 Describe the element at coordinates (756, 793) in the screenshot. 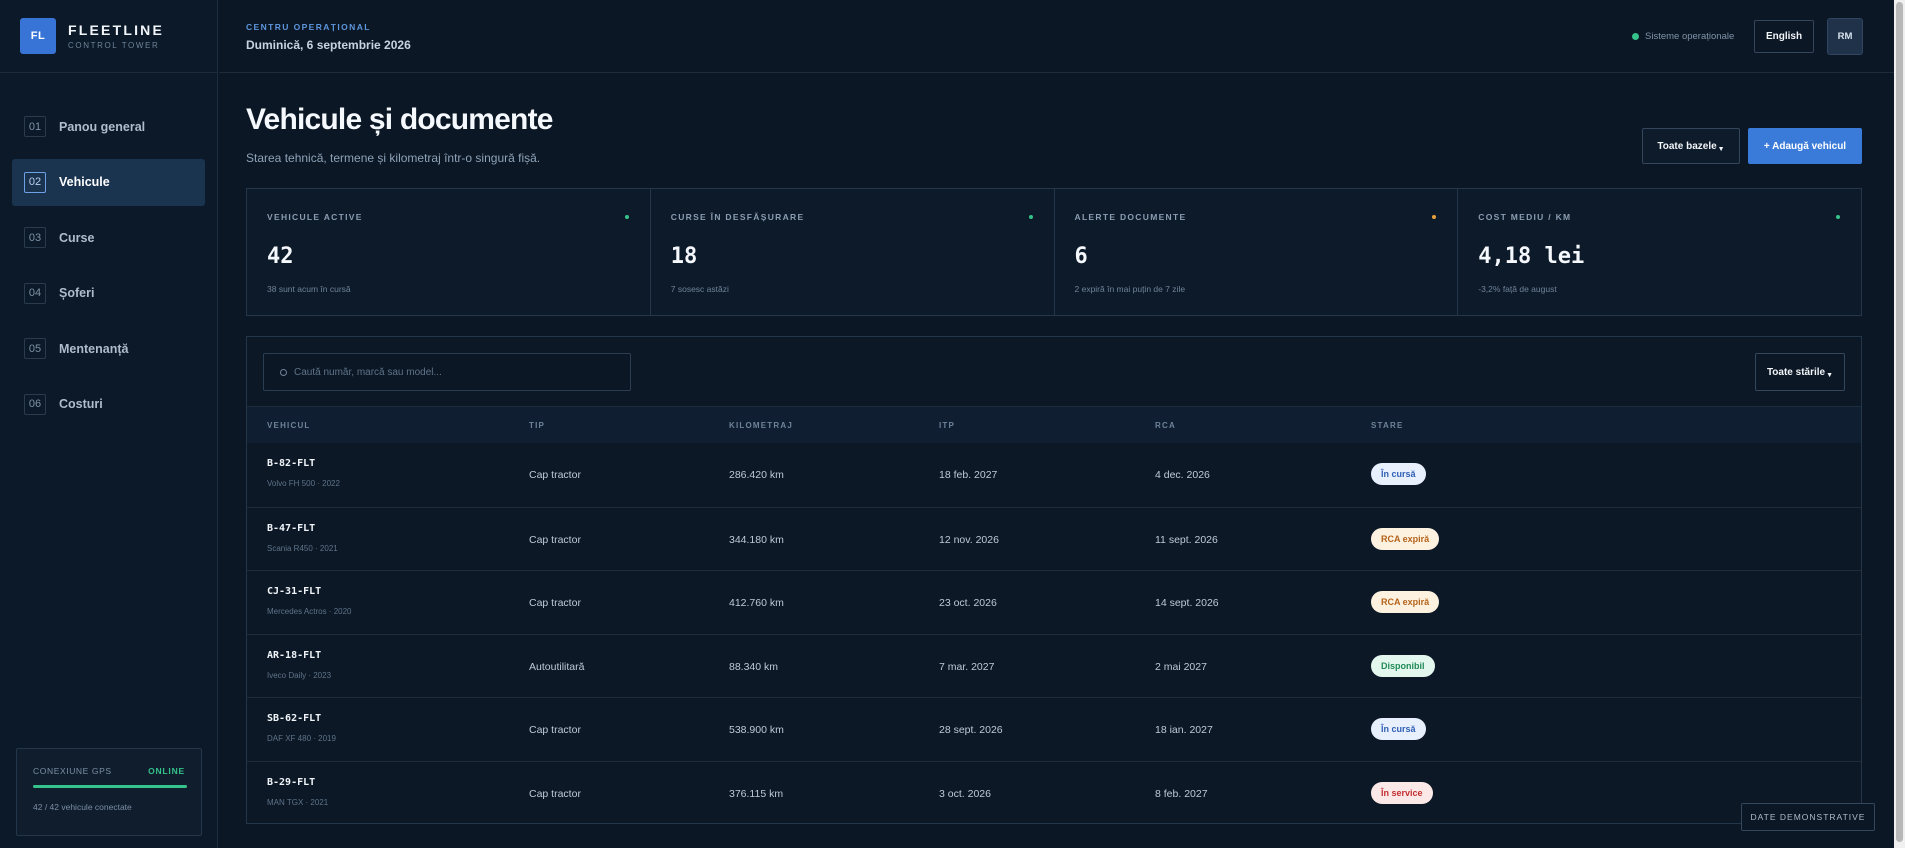

I see `vehicle-mileage: 376.115 km` at that location.